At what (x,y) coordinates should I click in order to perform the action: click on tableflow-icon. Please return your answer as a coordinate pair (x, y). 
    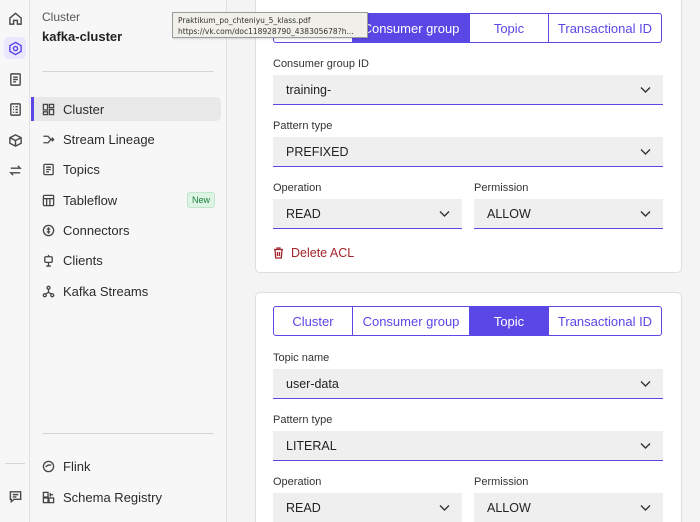
    Looking at the image, I should click on (48, 200).